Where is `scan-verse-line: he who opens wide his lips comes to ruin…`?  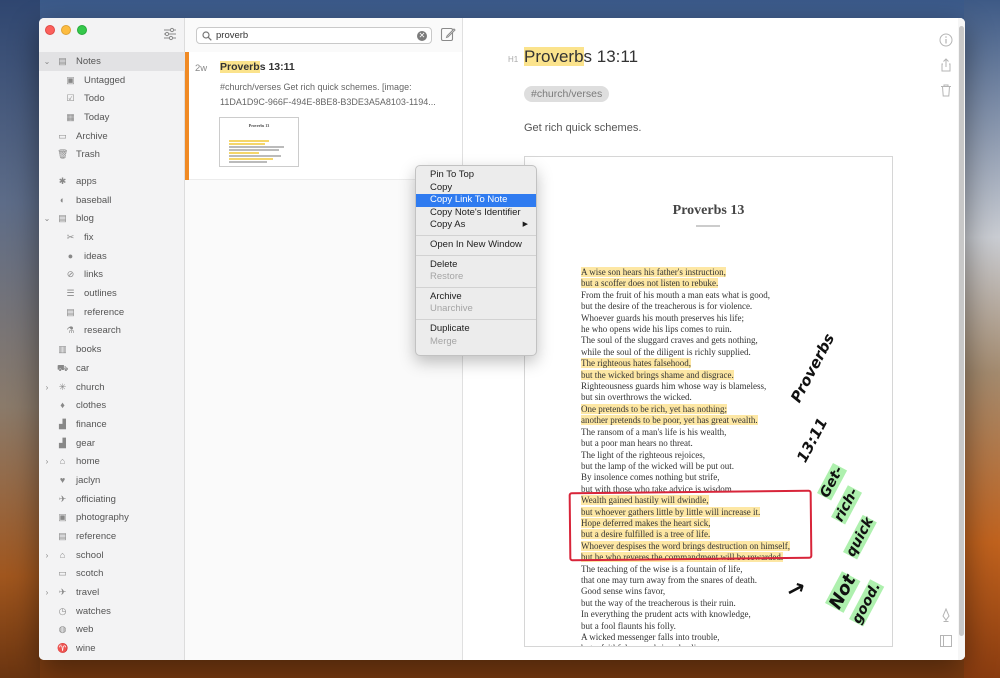
scan-verse-line: he who opens wide his lips comes to ruin… is located at coordinates (695, 329).